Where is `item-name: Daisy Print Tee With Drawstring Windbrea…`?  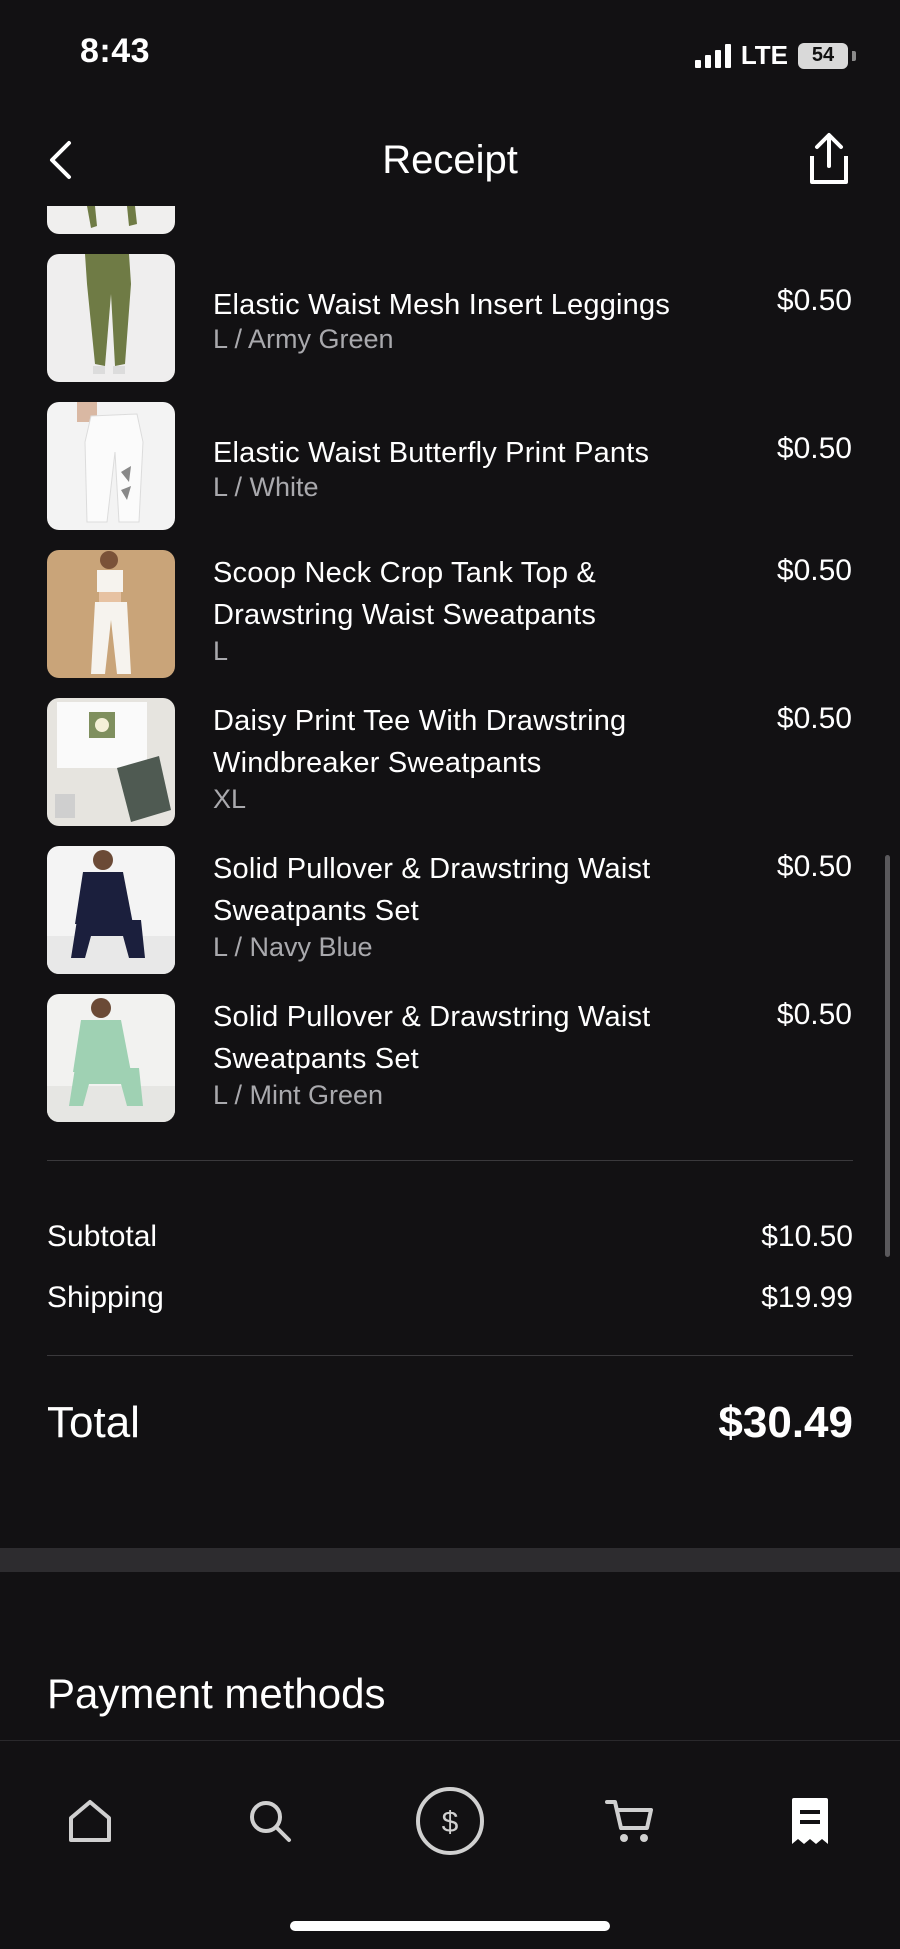 item-name: Daisy Print Tee With Drawstring Windbrea… is located at coordinates (420, 742).